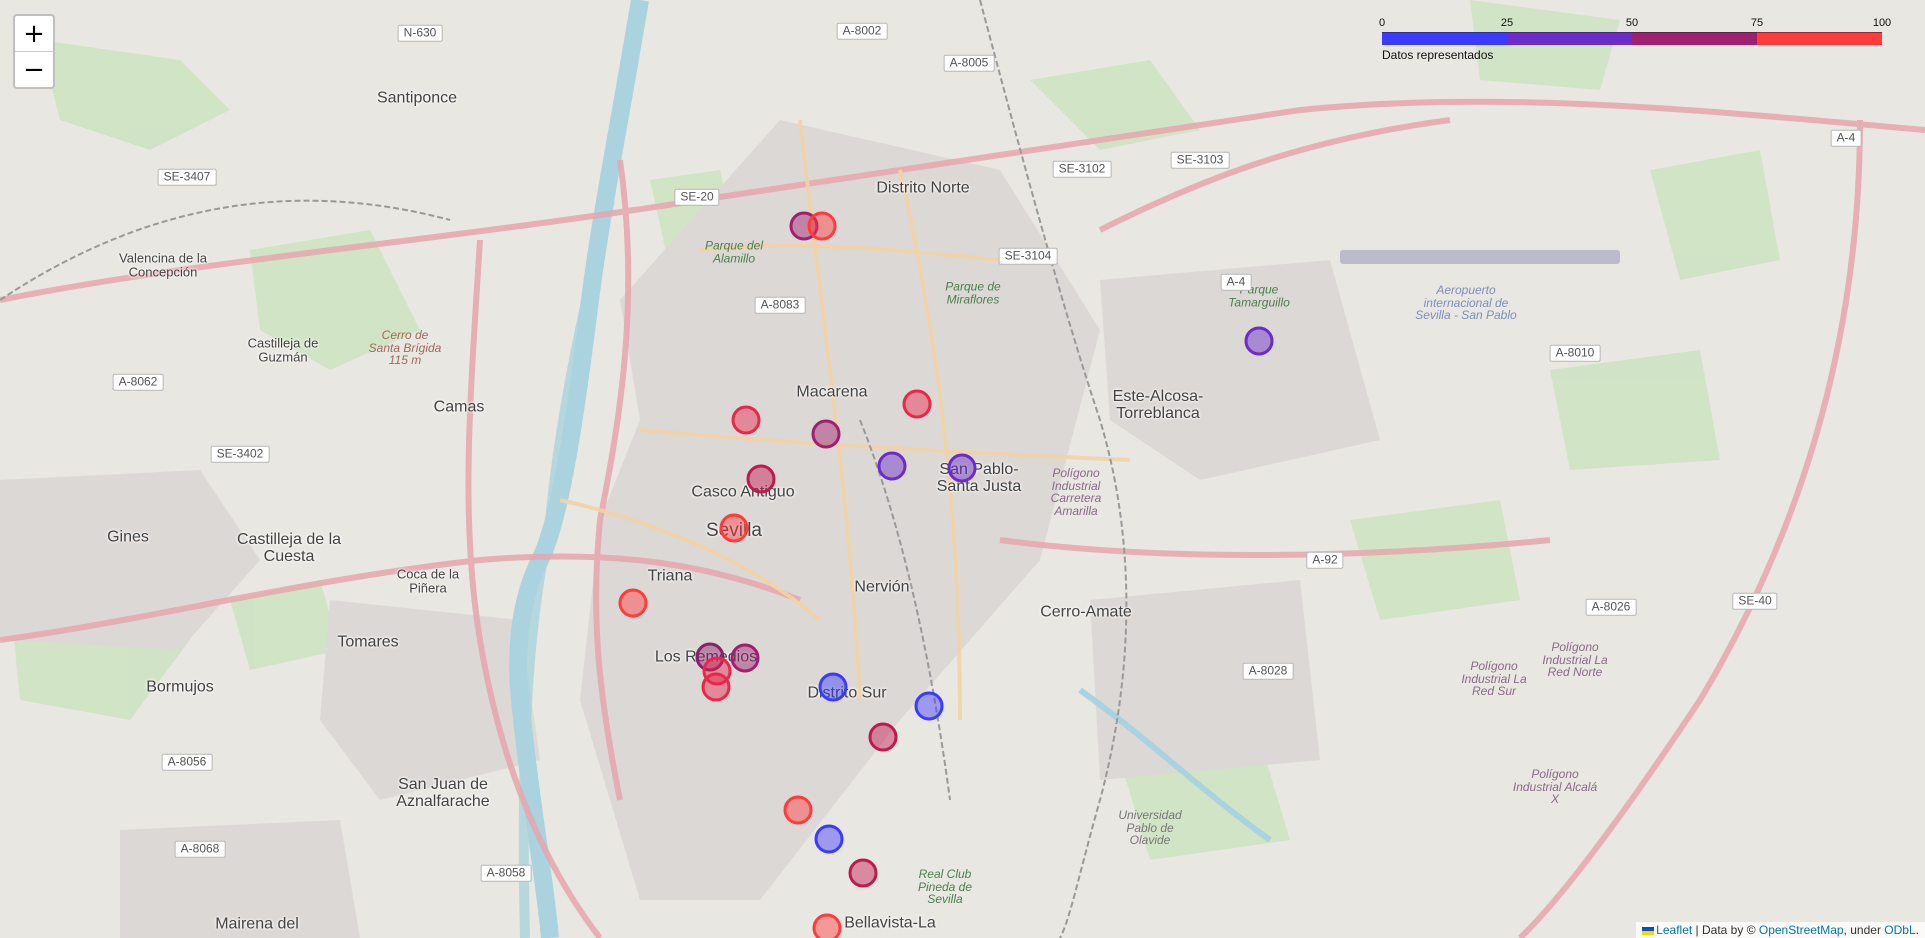 The height and width of the screenshot is (938, 1925). I want to click on zoom-out-button: −, so click(34, 69).